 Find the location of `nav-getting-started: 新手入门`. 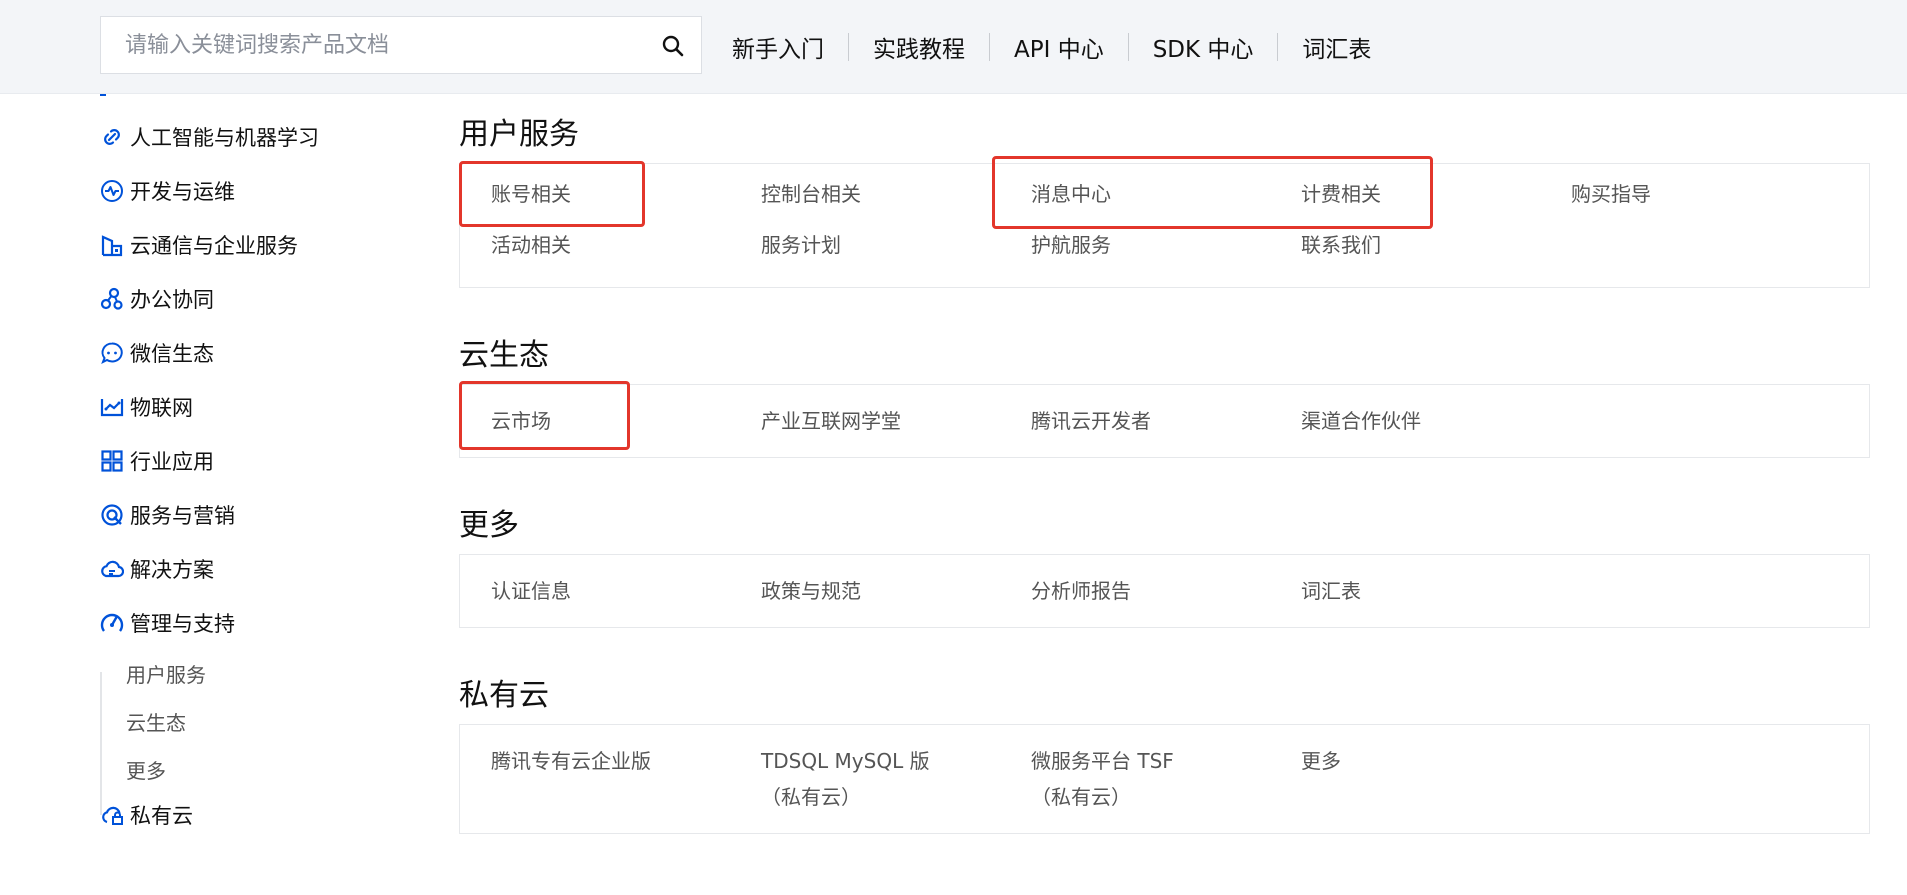

nav-getting-started: 新手入门 is located at coordinates (778, 47).